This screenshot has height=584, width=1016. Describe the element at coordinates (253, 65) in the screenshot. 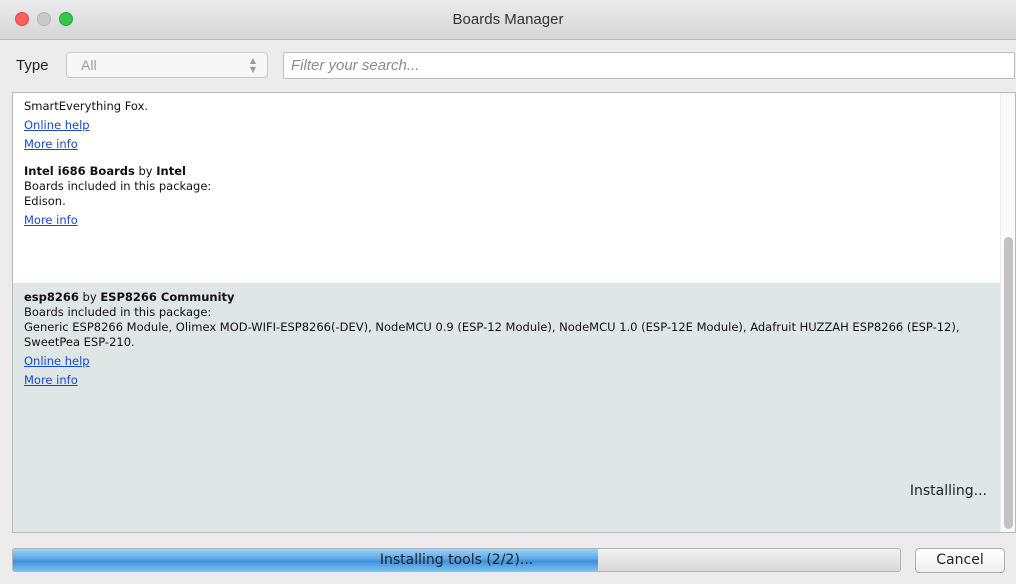

I see `up-down-chevron-icon: ▲ ▼` at that location.